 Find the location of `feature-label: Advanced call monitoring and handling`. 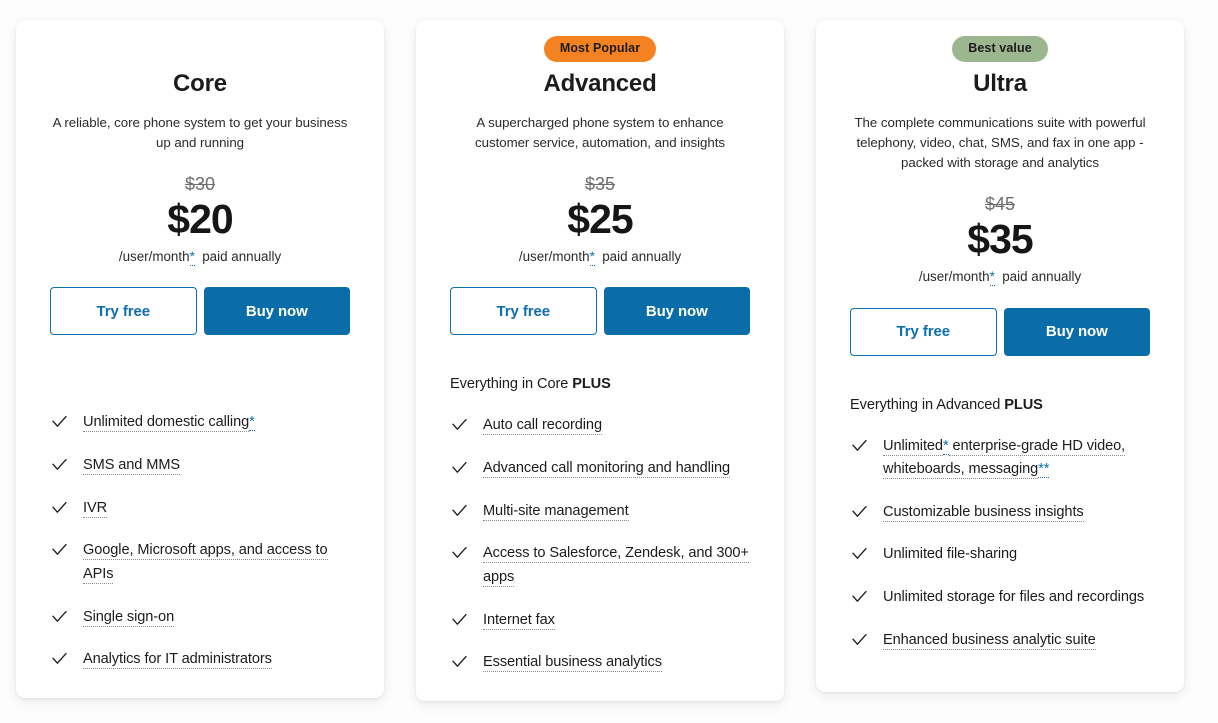

feature-label: Advanced call monitoring and handling is located at coordinates (606, 469).